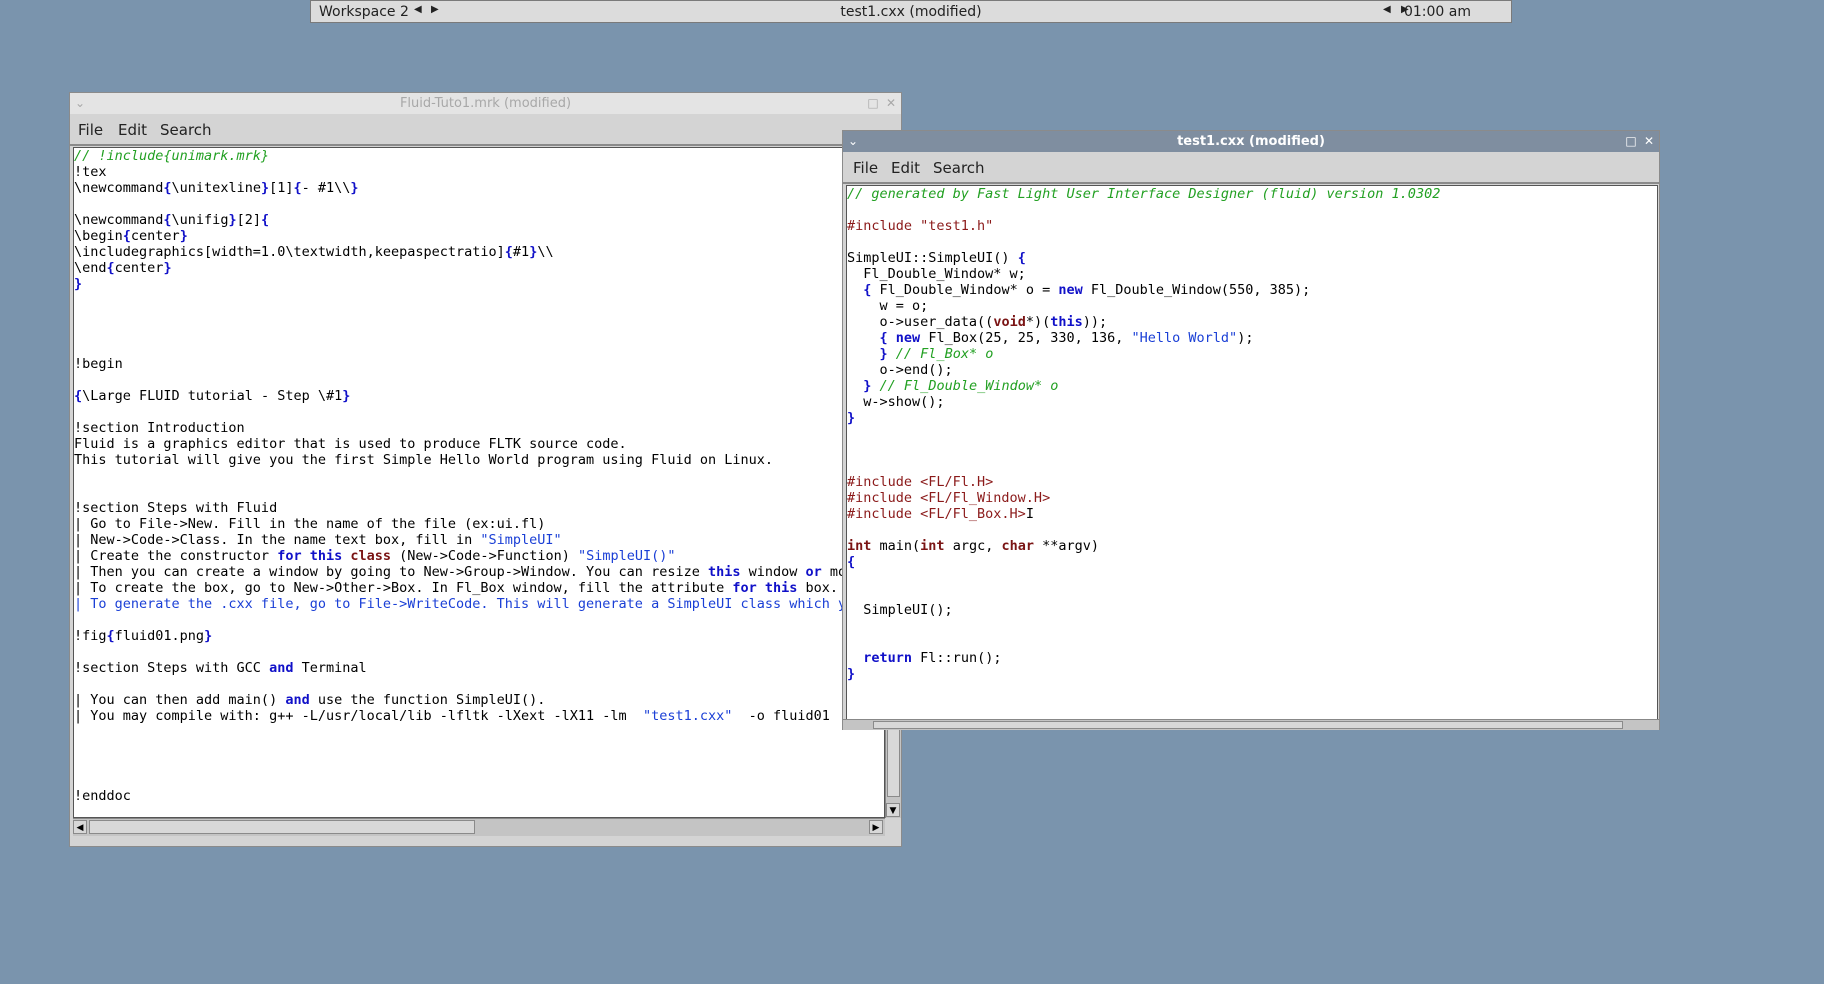 The height and width of the screenshot is (984, 1824). Describe the element at coordinates (485, 103) in the screenshot. I see `window-titlebar: ⌄ Fluid-Tuto1.mrk (modified) □ ✕` at that location.